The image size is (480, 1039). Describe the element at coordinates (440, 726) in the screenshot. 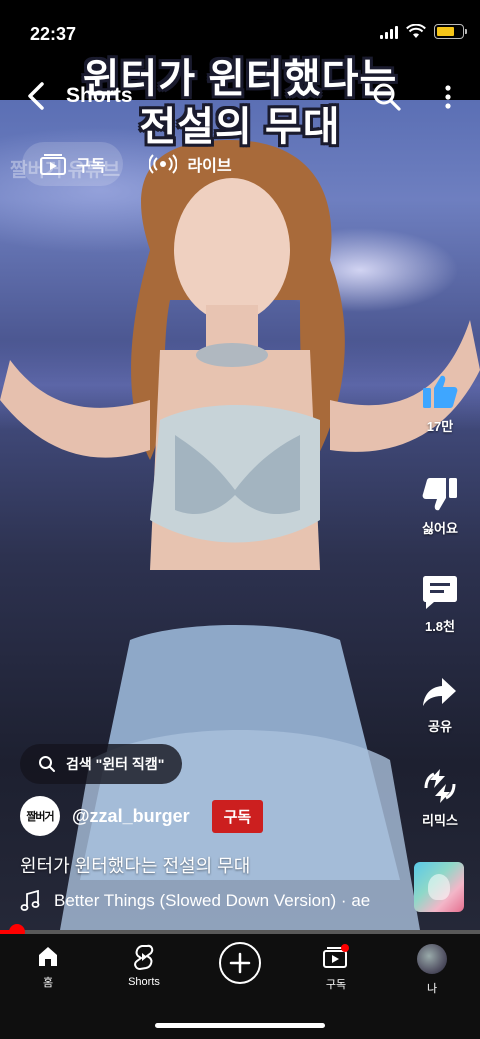

I see `share-label: 공유` at that location.